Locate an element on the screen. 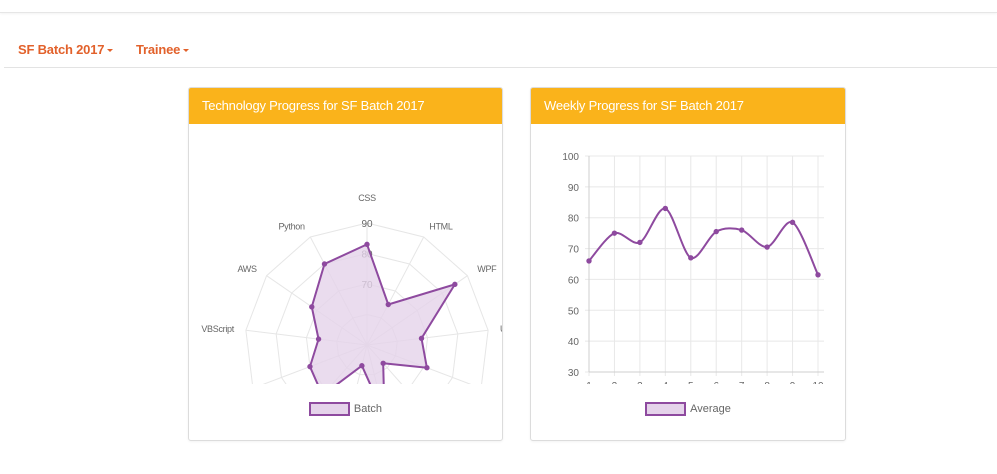 This screenshot has width=997, height=474. y-tick-label: 50 is located at coordinates (574, 311).